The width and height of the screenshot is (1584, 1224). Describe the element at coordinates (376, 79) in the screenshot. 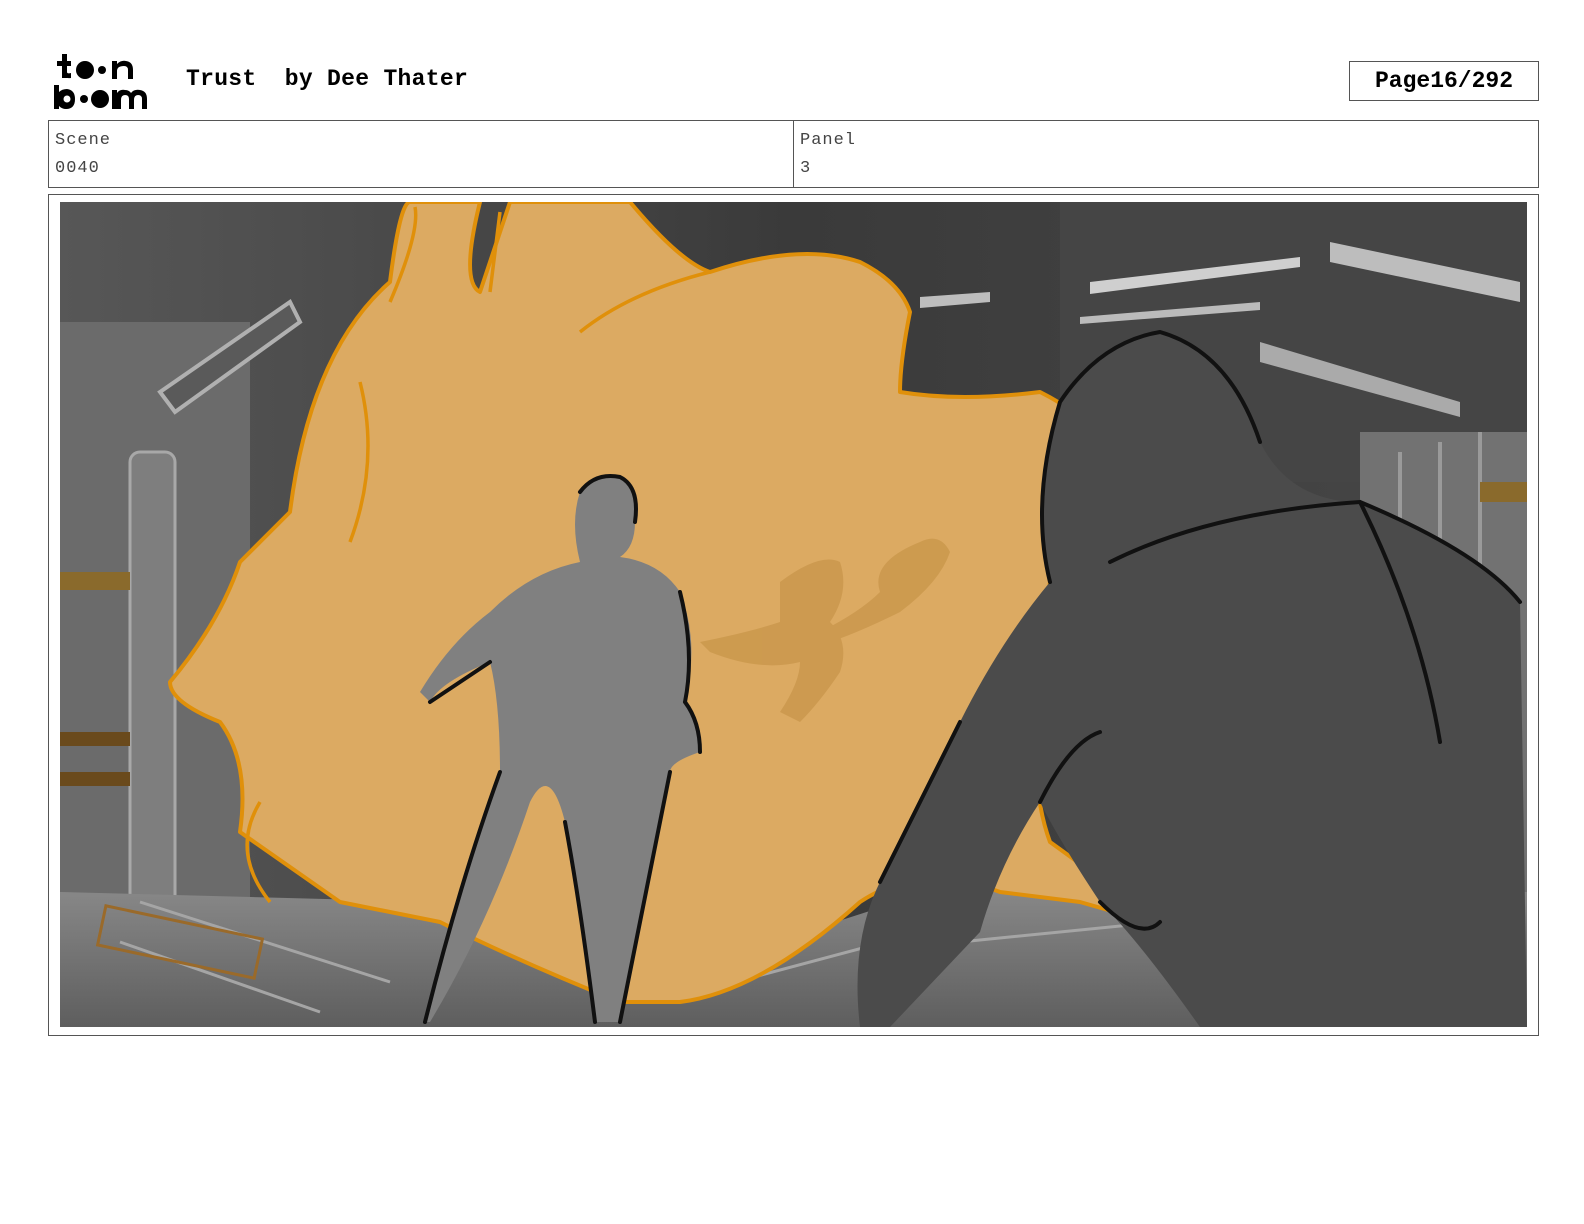

I see `author-credit: by Dee Thater` at that location.